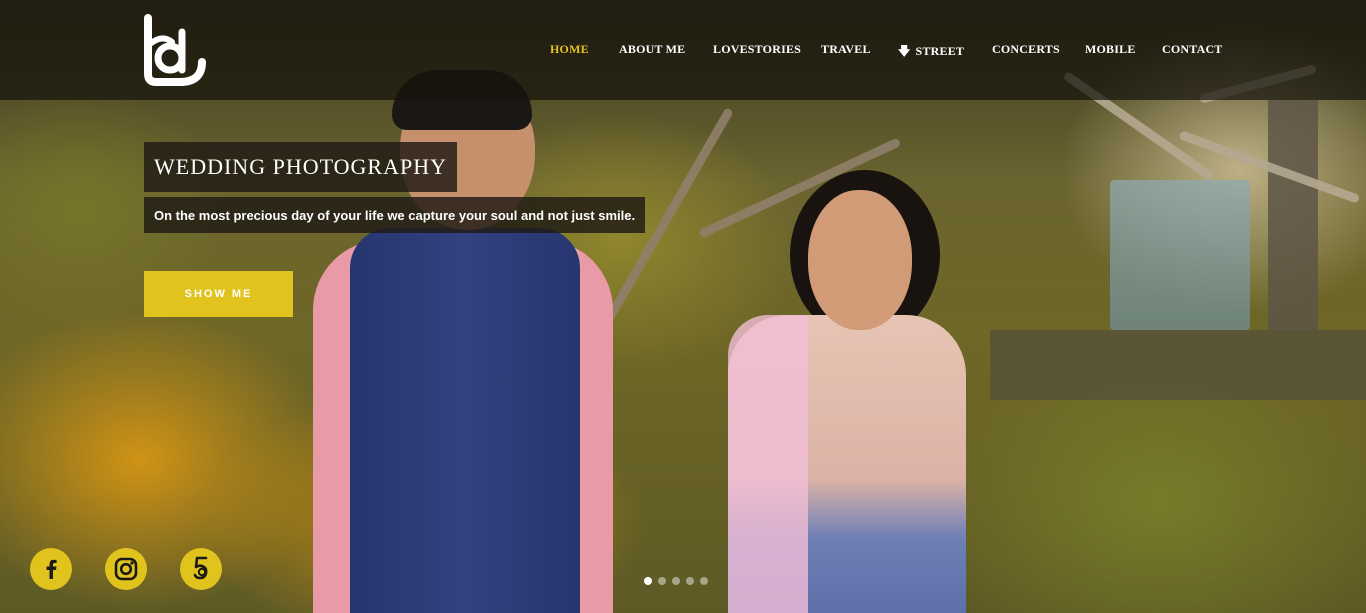 The image size is (1366, 613). What do you see at coordinates (1180, 255) in the screenshot?
I see `background-wall` at bounding box center [1180, 255].